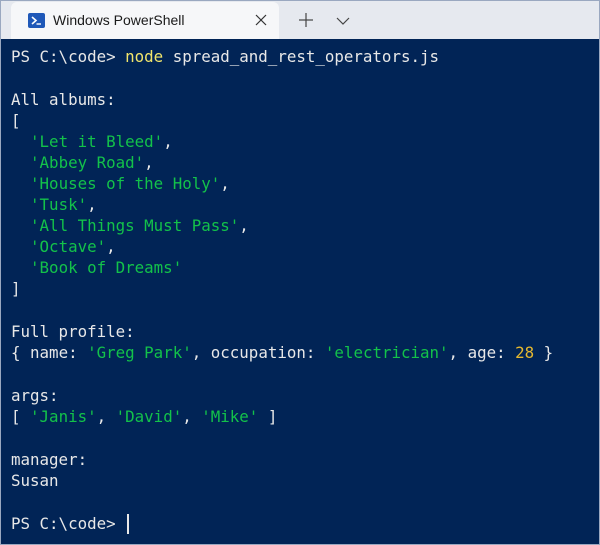 This screenshot has height=545, width=600. I want to click on command-name: node, so click(144, 56).